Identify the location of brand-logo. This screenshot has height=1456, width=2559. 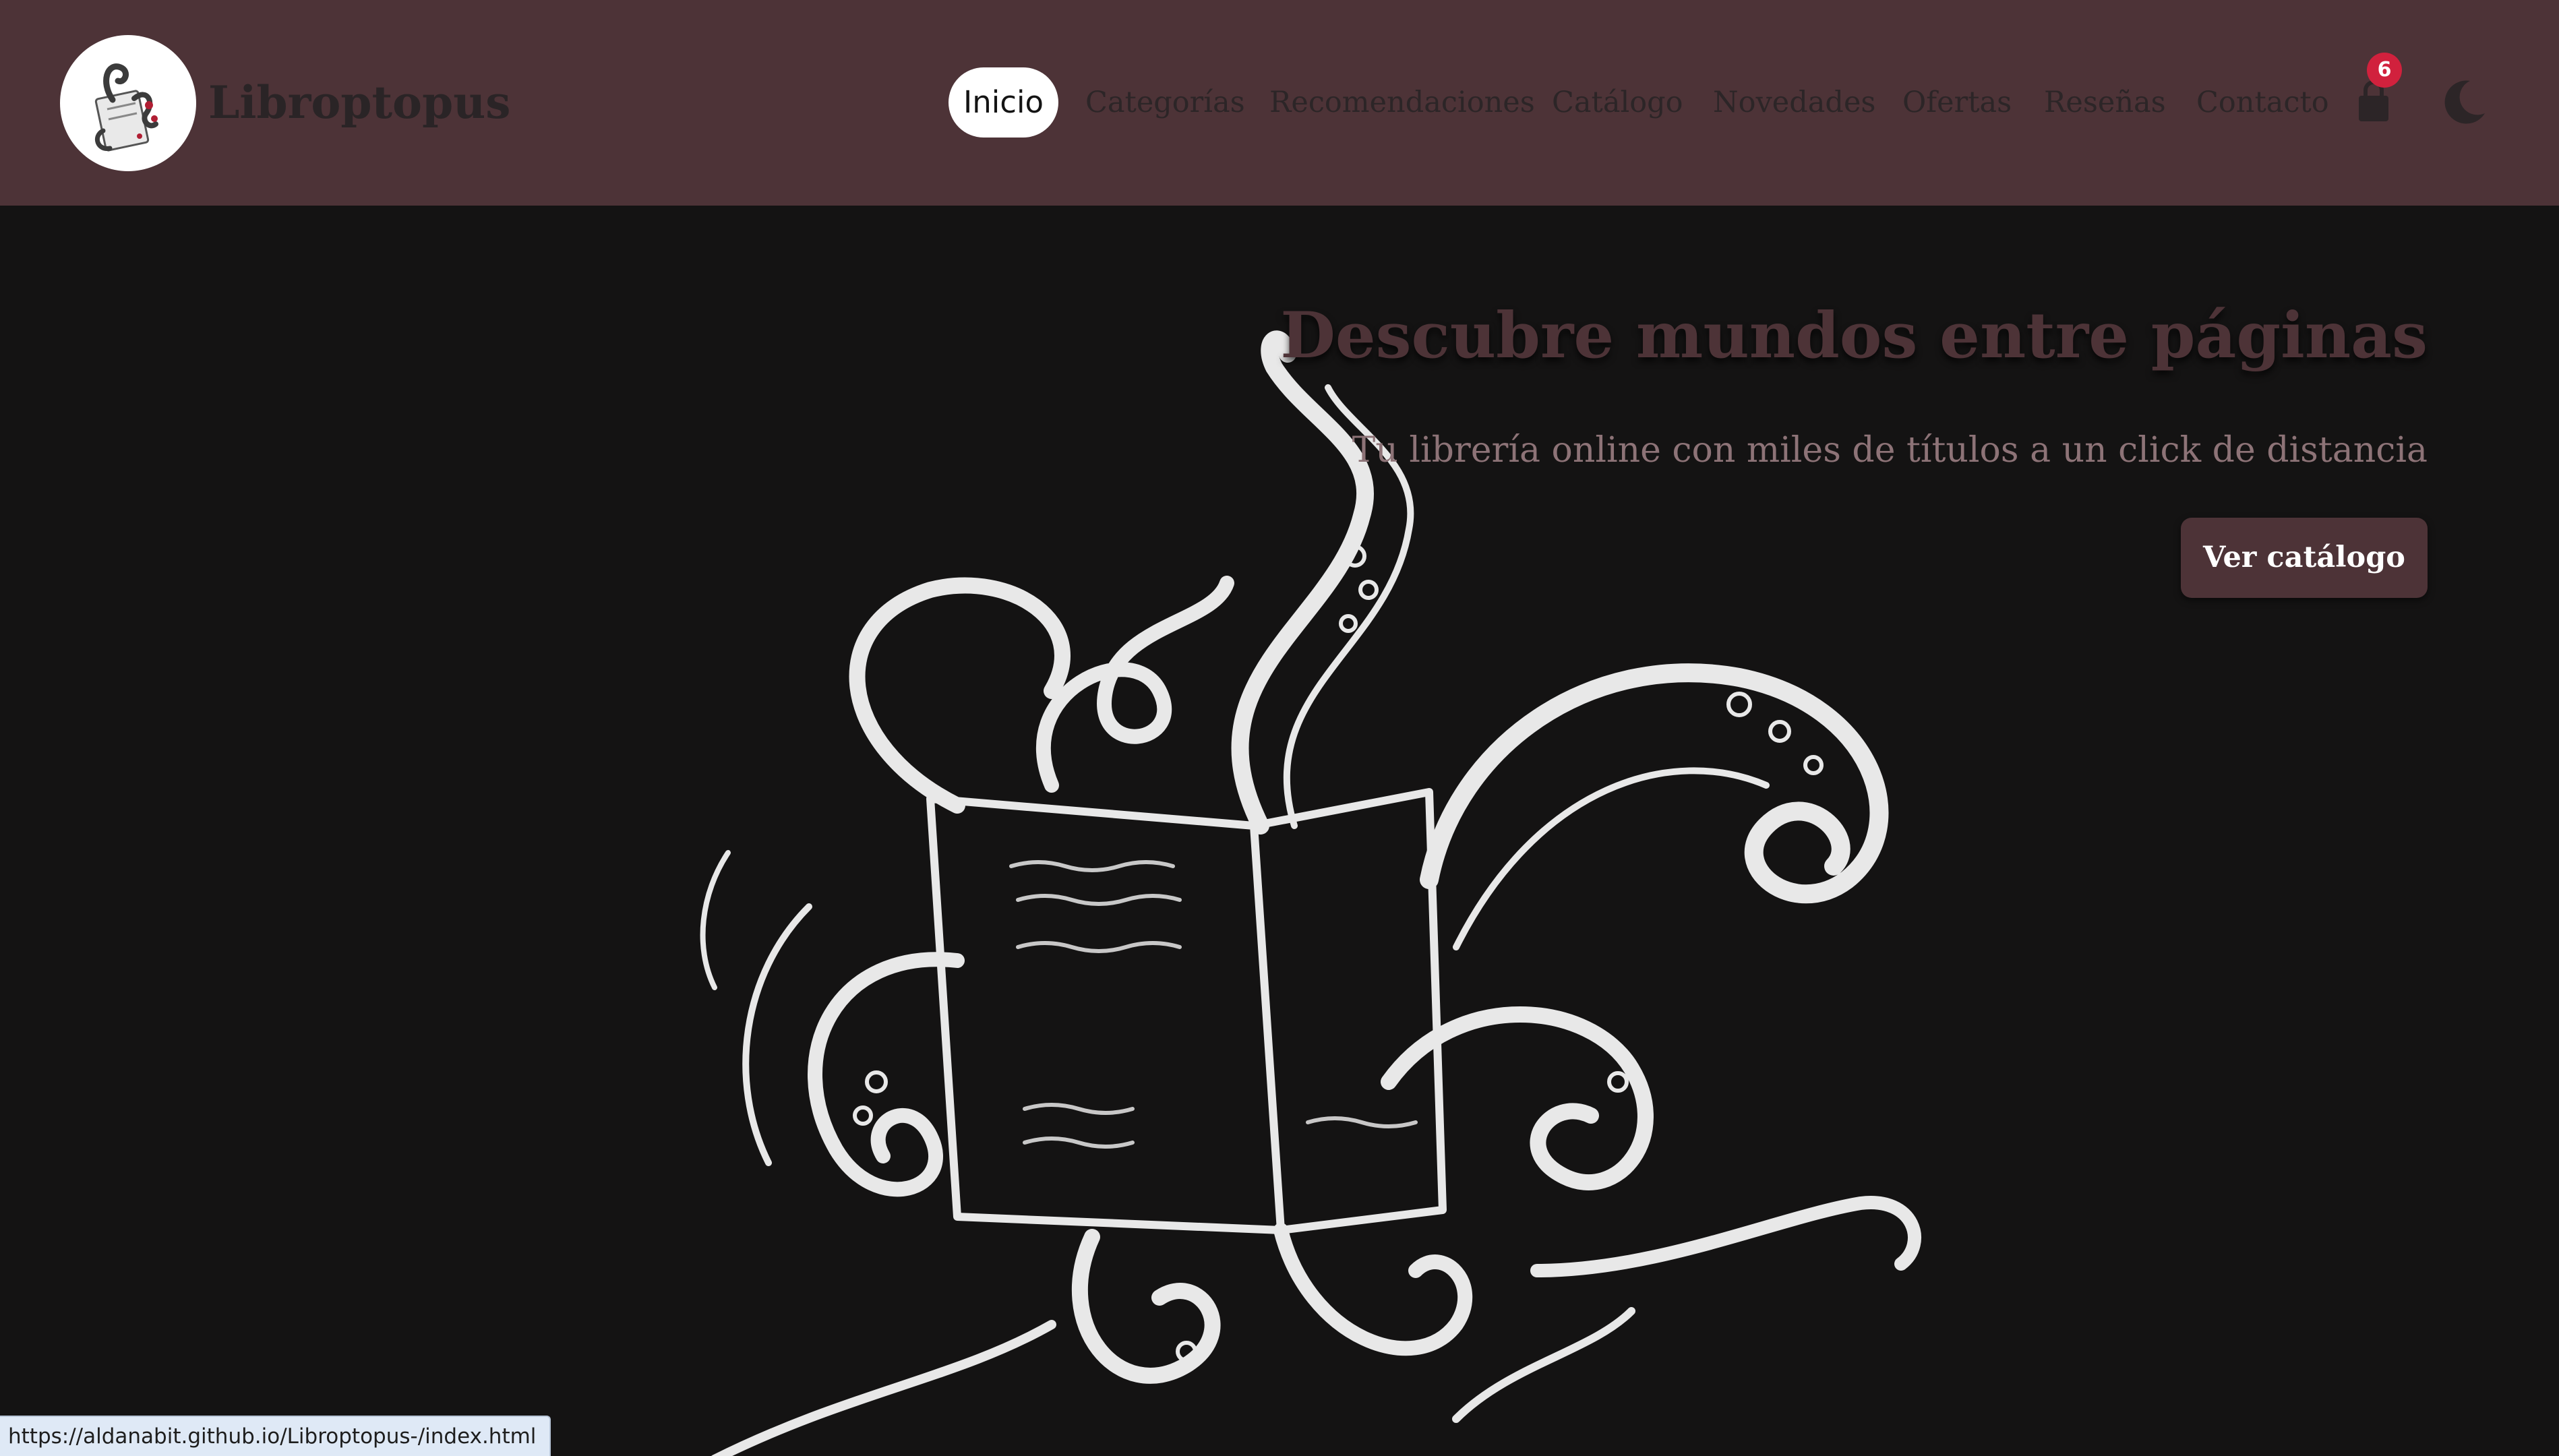
(128, 103).